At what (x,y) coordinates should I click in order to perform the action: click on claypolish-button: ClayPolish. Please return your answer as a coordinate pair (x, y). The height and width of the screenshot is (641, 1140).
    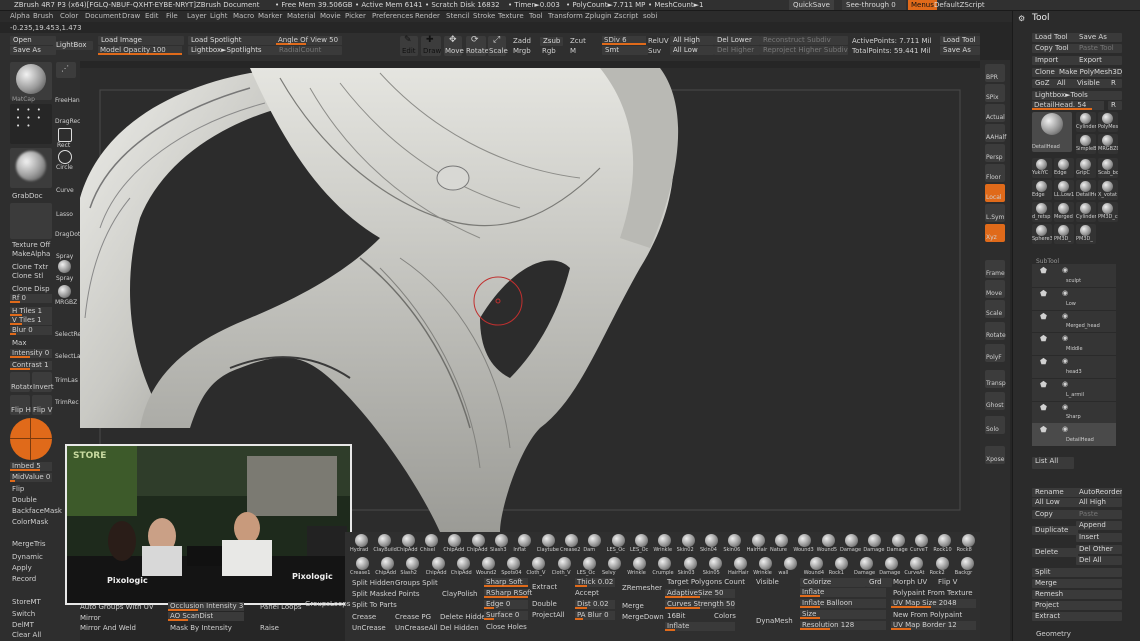
    Looking at the image, I should click on (460, 594).